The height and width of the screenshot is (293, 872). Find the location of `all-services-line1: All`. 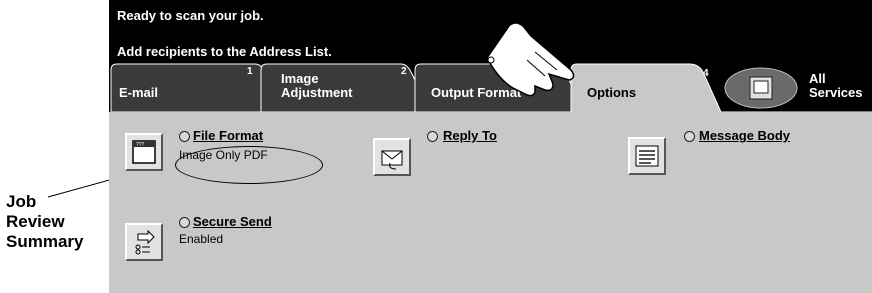

all-services-line1: All is located at coordinates (817, 78).